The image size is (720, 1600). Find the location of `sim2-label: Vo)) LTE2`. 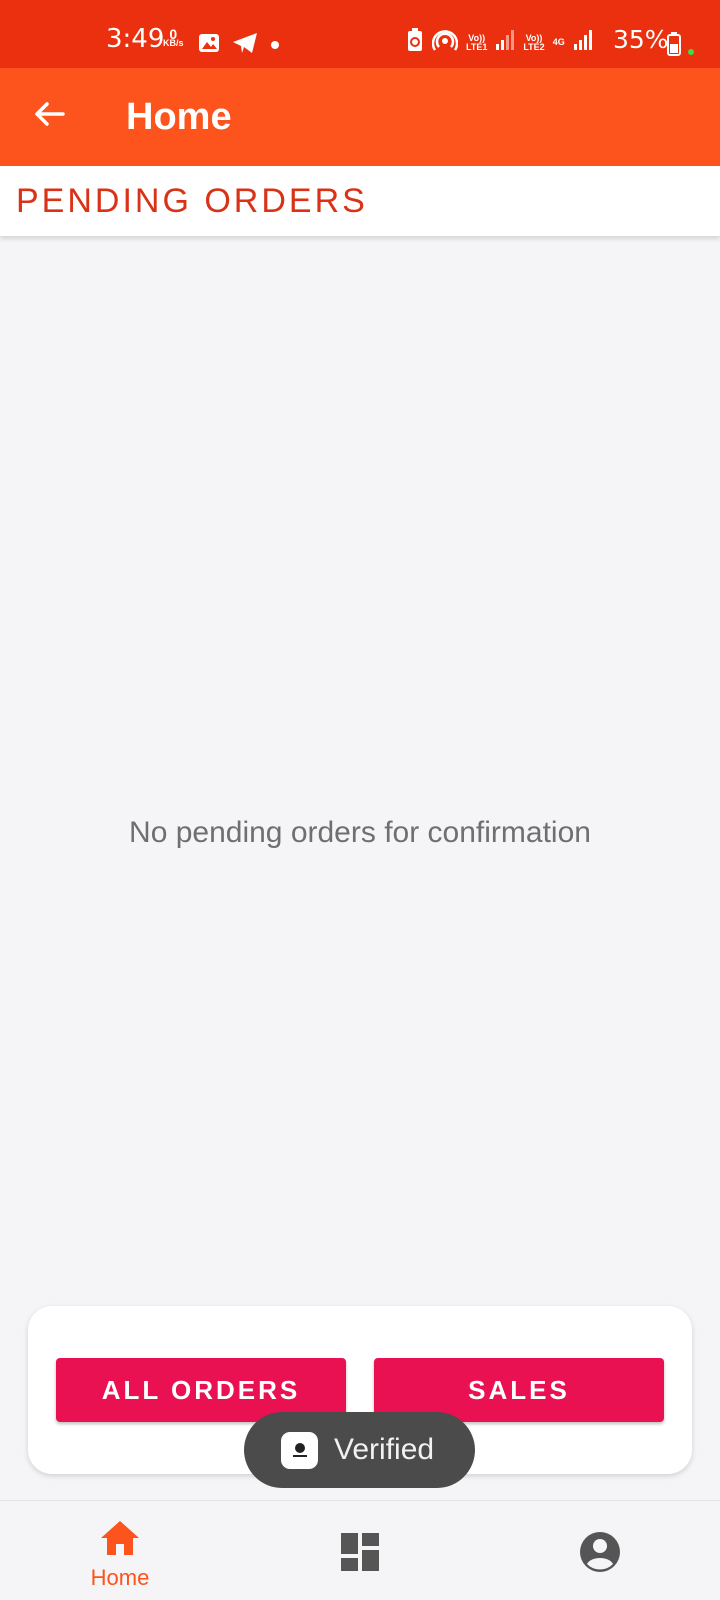

sim2-label: Vo)) LTE2 is located at coordinates (534, 42).